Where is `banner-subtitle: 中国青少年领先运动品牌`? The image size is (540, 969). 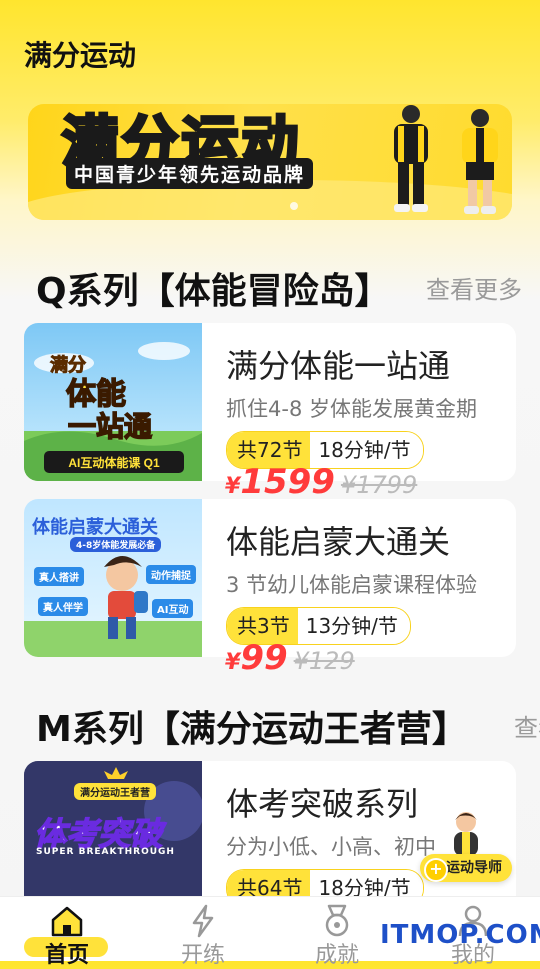
banner-subtitle: 中国青少年领先运动品牌 is located at coordinates (190, 173).